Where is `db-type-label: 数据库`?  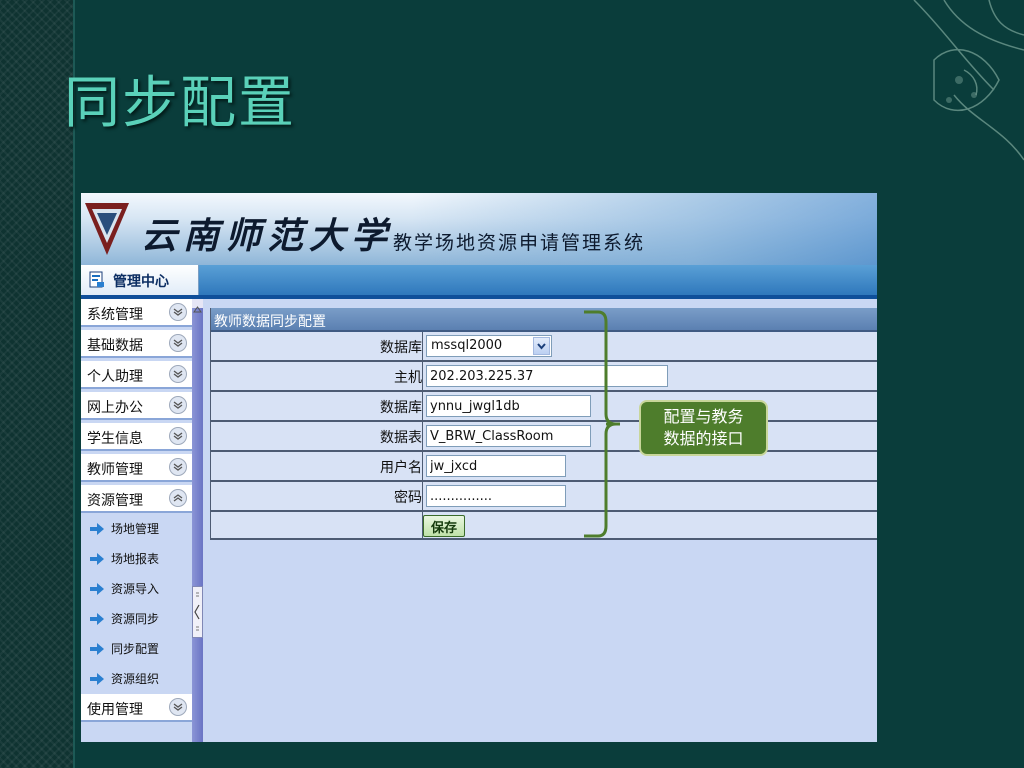 db-type-label: 数据库 is located at coordinates (401, 348).